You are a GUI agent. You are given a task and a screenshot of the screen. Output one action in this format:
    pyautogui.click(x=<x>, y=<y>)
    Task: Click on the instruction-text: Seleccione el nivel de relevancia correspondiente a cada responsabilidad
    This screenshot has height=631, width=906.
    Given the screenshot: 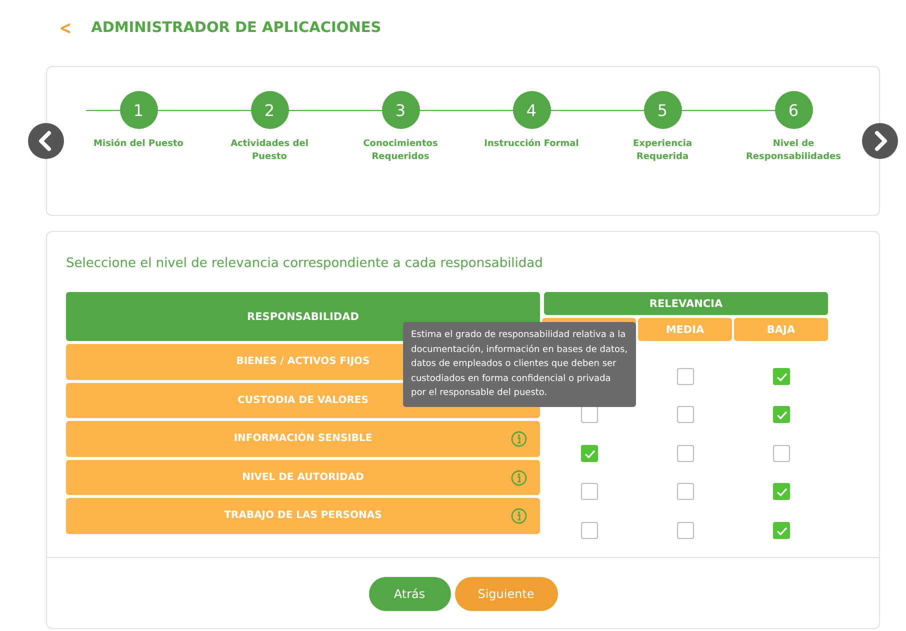 What is the action you would take?
    pyautogui.click(x=305, y=263)
    